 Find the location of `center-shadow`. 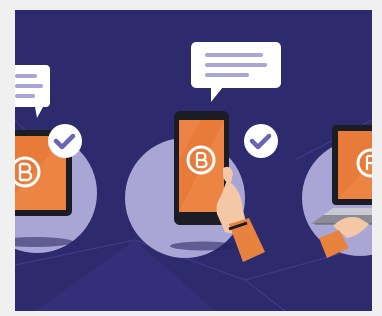

center-shadow is located at coordinates (203, 246).